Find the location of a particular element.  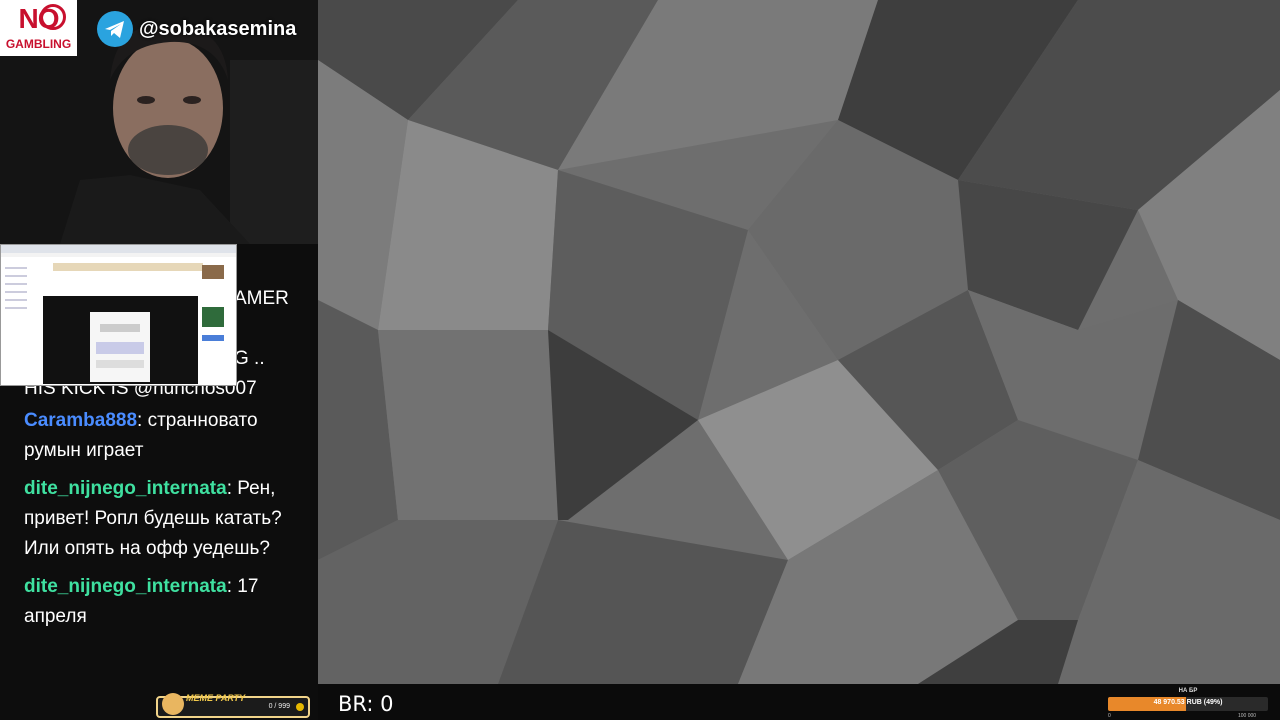

chat-username: Caramba888 is located at coordinates (80, 420).